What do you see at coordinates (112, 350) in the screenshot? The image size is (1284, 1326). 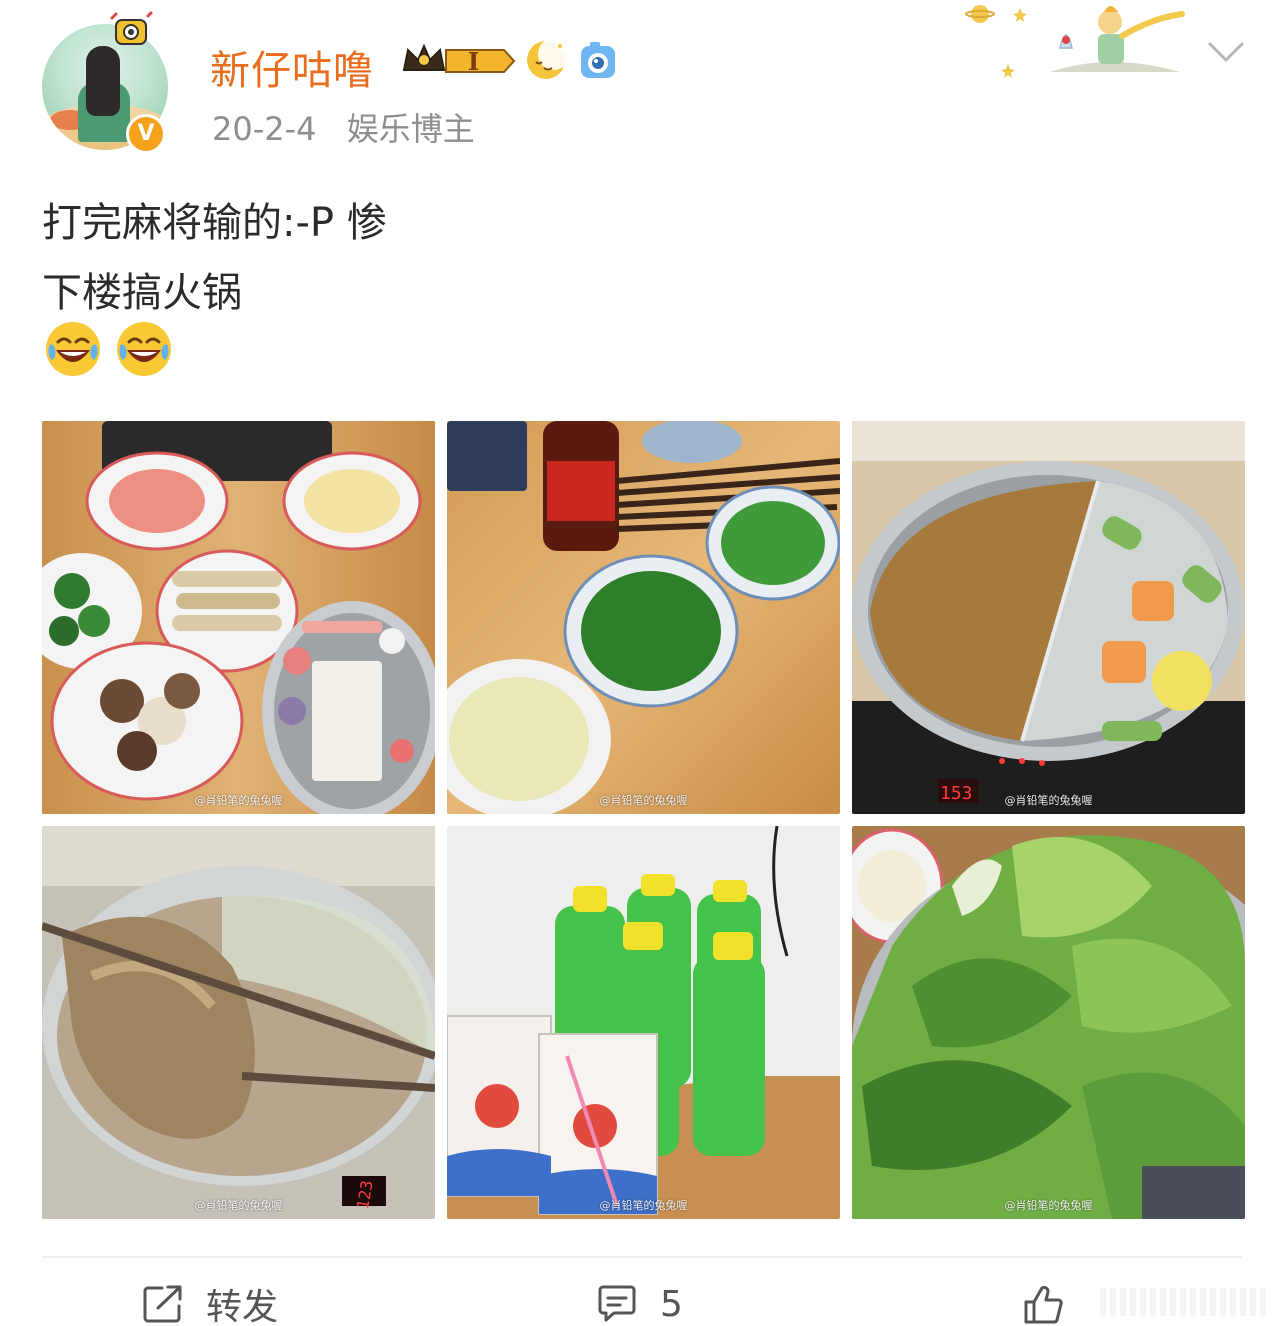 I see `post-emoji-row` at bounding box center [112, 350].